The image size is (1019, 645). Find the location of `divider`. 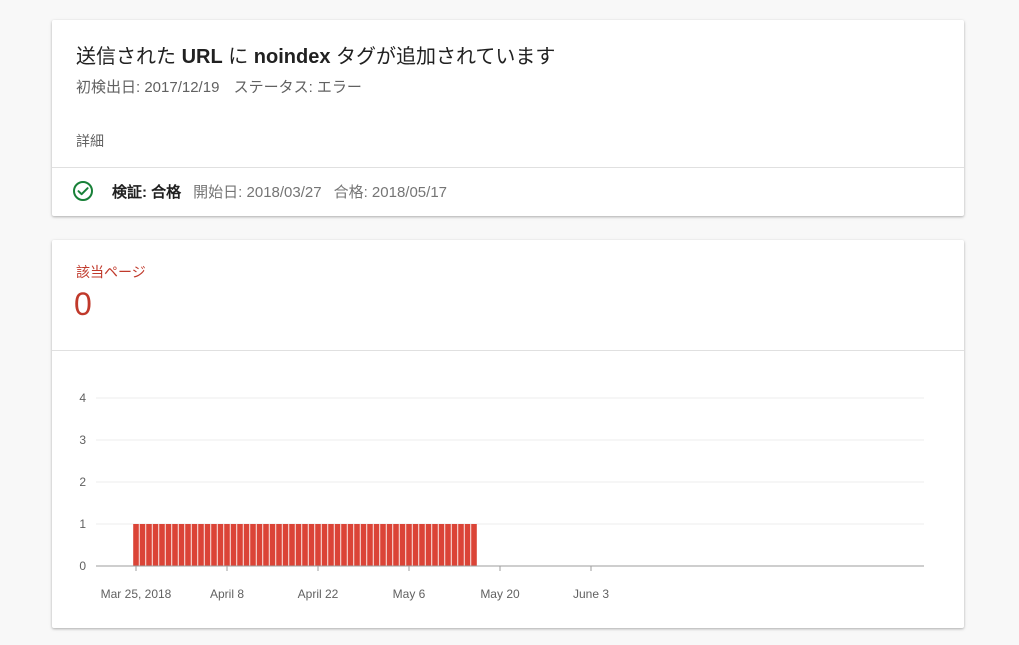

divider is located at coordinates (508, 167).